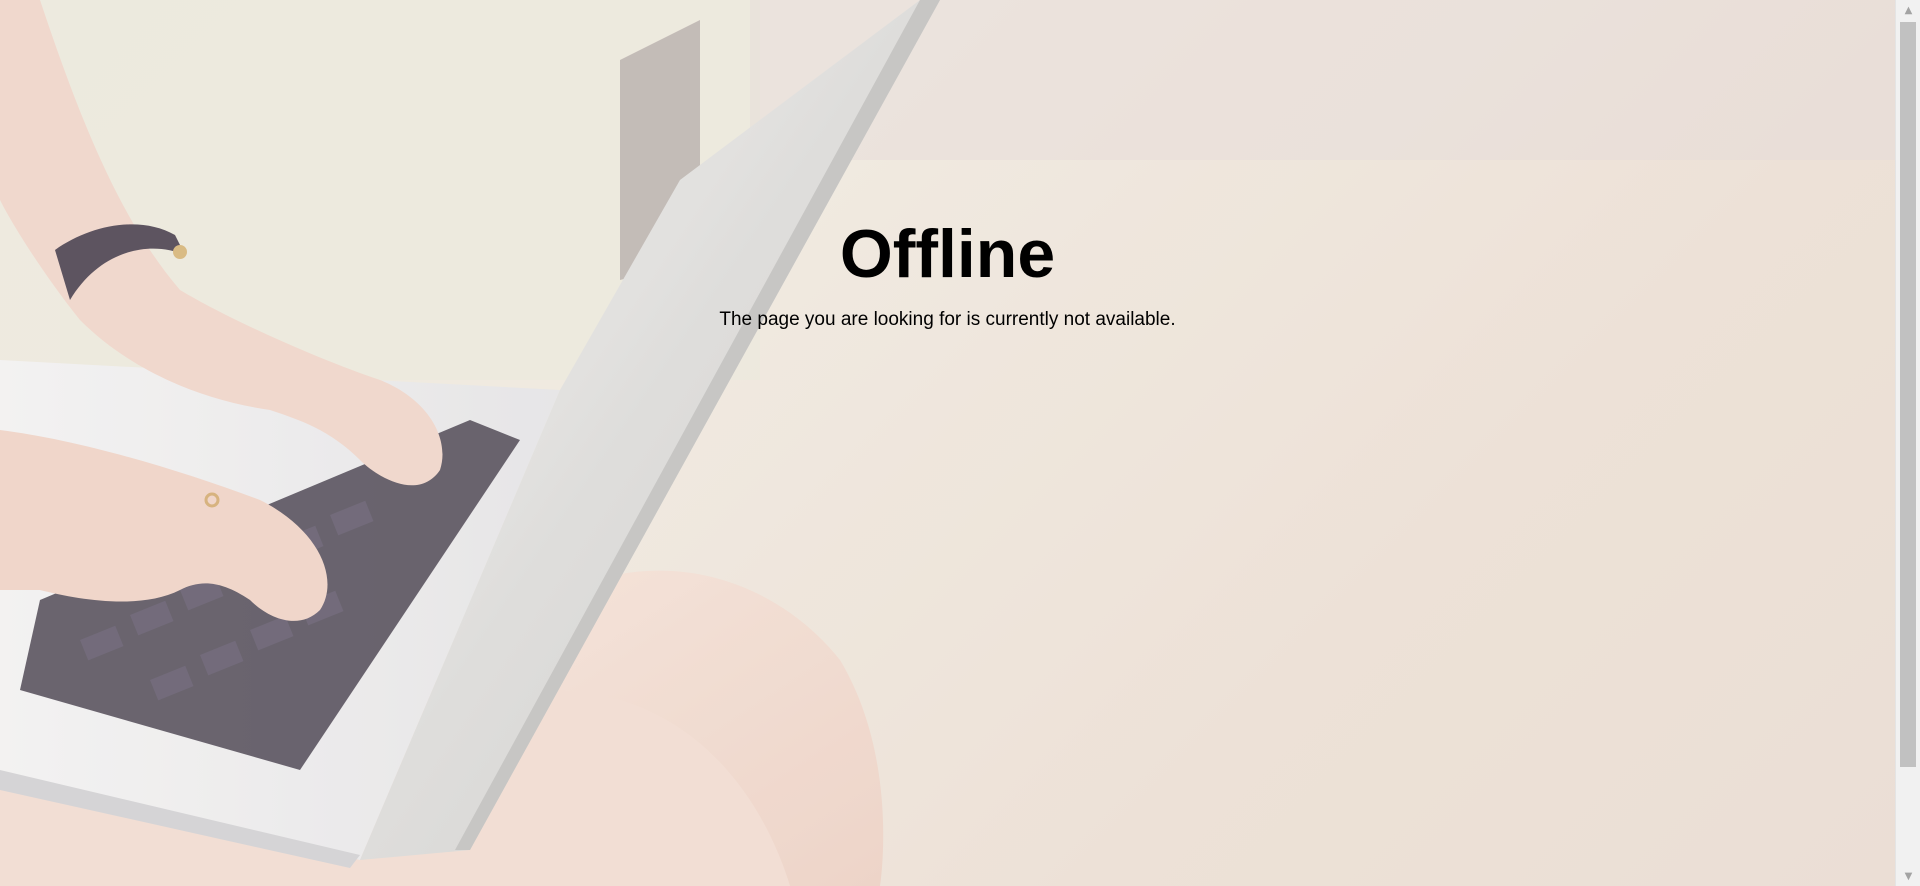 This screenshot has height=886, width=1920. I want to click on scroll-up-button: ▲, so click(1908, 10).